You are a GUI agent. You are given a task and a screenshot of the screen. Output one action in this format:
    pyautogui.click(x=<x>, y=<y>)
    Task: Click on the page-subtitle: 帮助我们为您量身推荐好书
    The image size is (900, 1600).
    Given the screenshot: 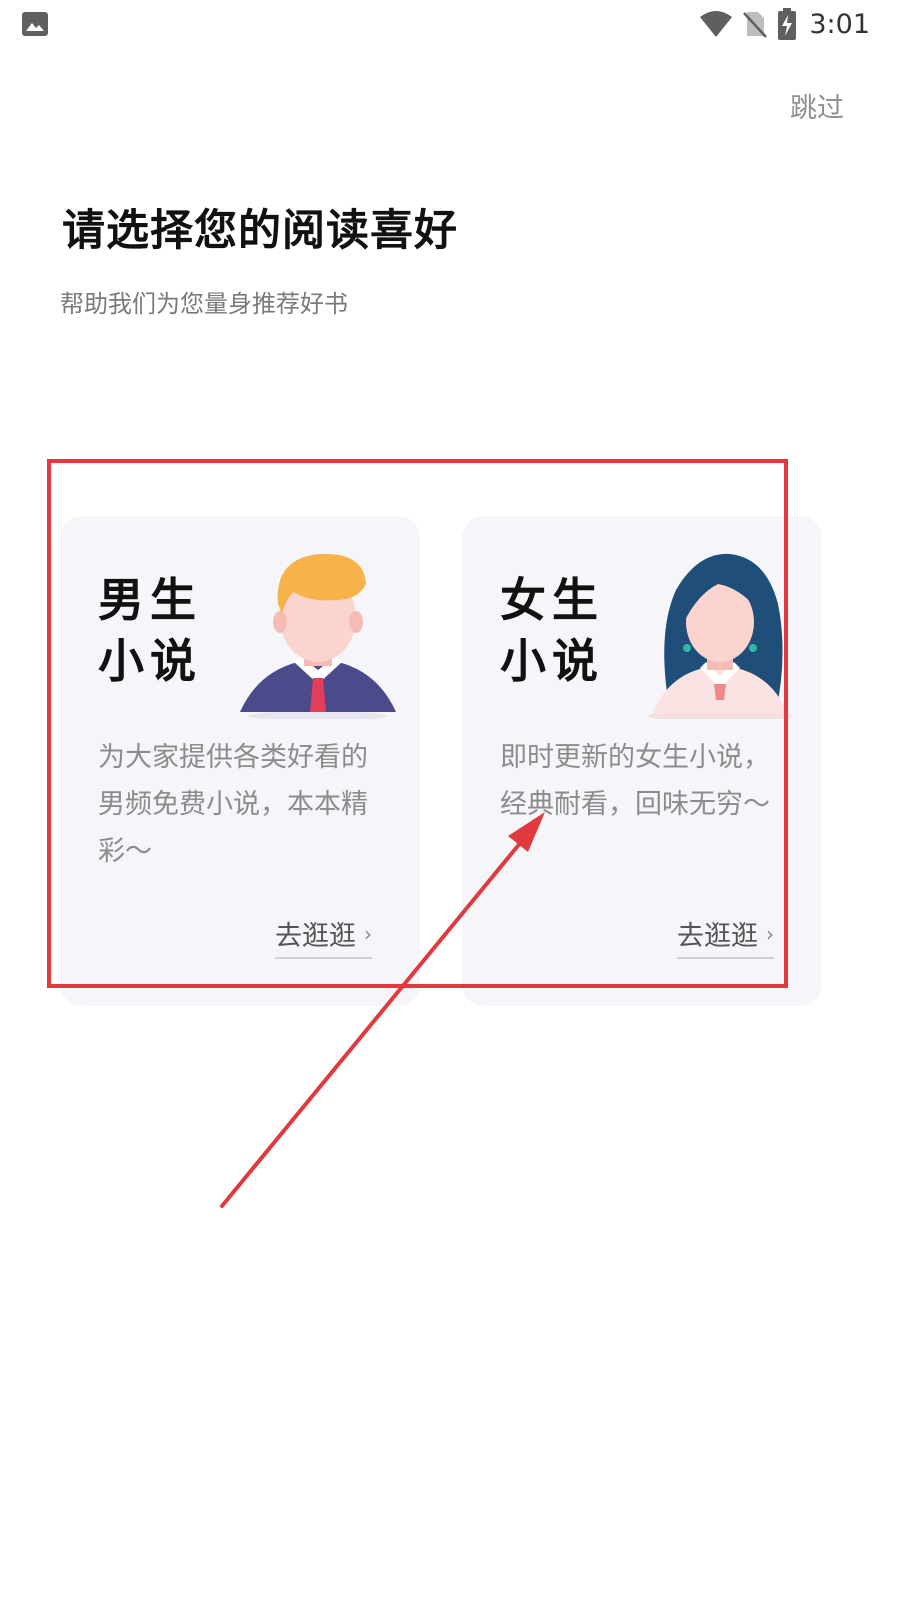 What is the action you would take?
    pyautogui.click(x=204, y=304)
    